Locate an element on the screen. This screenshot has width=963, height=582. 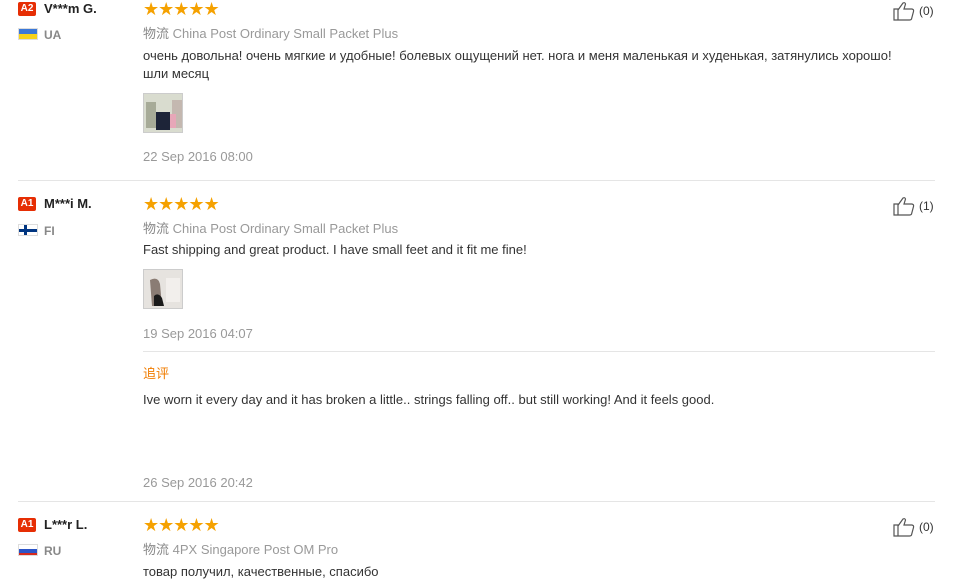
shipping-name: 4PX Singapore Post OM Pro is located at coordinates (255, 549).